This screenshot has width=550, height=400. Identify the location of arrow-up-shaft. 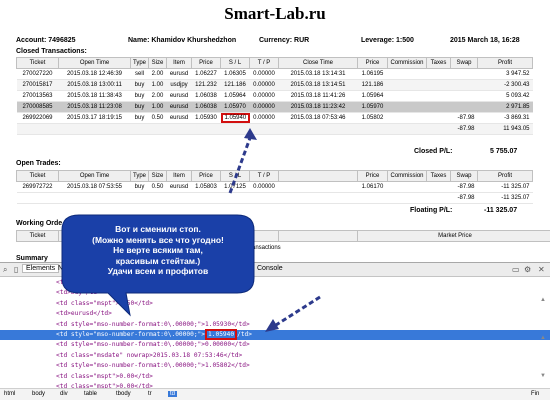
(240, 165).